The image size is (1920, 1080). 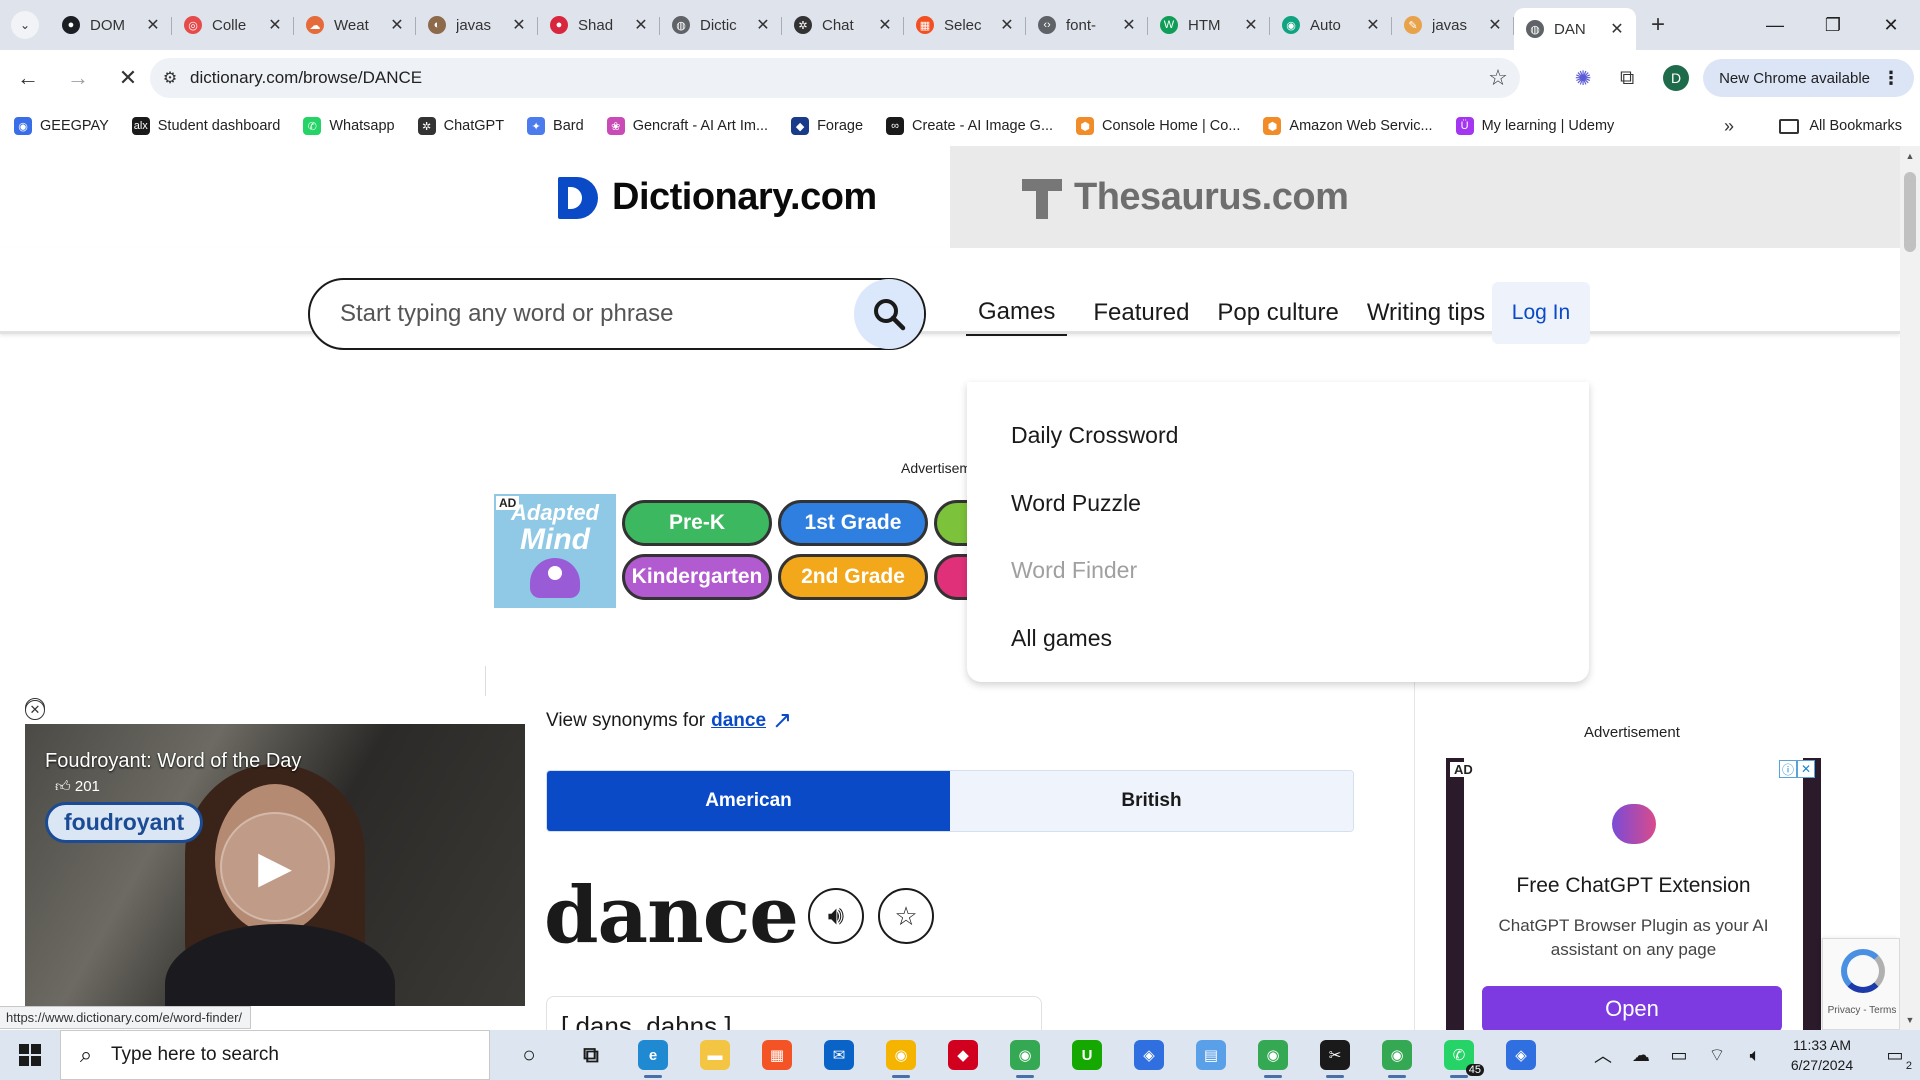 What do you see at coordinates (111, 25) in the screenshot?
I see `browser-tab: ● DOM ✕` at bounding box center [111, 25].